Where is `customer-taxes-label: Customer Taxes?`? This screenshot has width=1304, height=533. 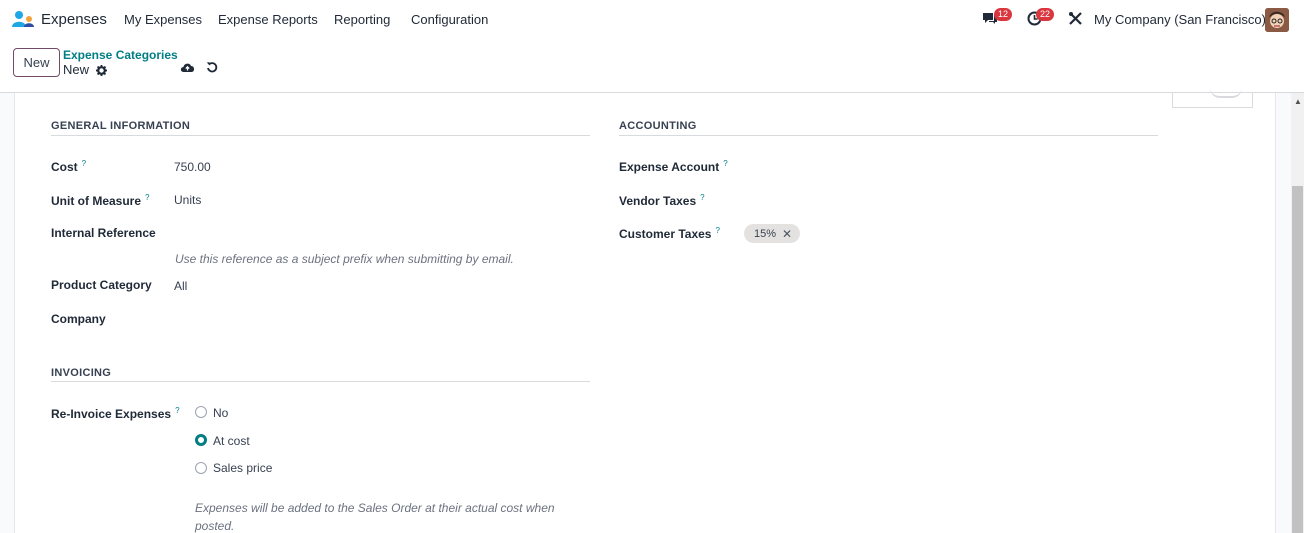 customer-taxes-label: Customer Taxes? is located at coordinates (669, 233).